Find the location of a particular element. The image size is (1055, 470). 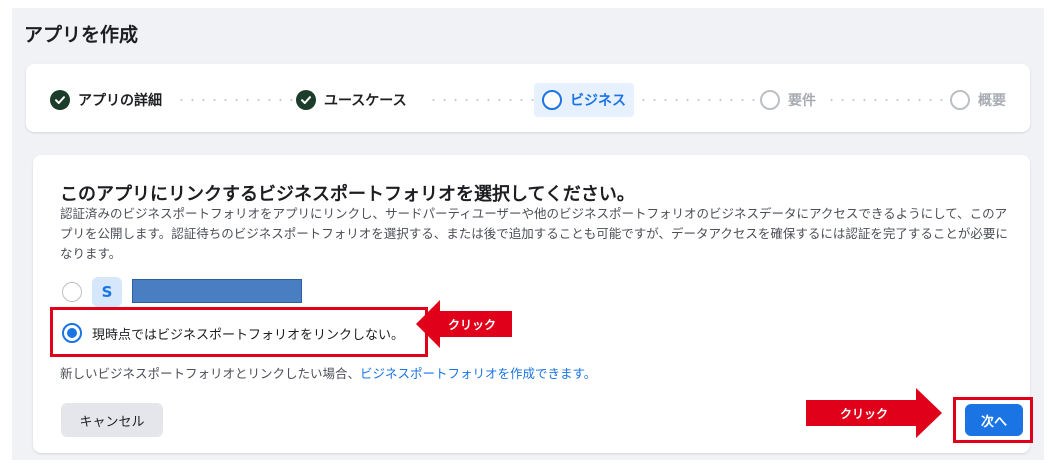

card-title: このアプリにリンクするビジネスポートフォリオを選択してください。 is located at coordinates (347, 194).